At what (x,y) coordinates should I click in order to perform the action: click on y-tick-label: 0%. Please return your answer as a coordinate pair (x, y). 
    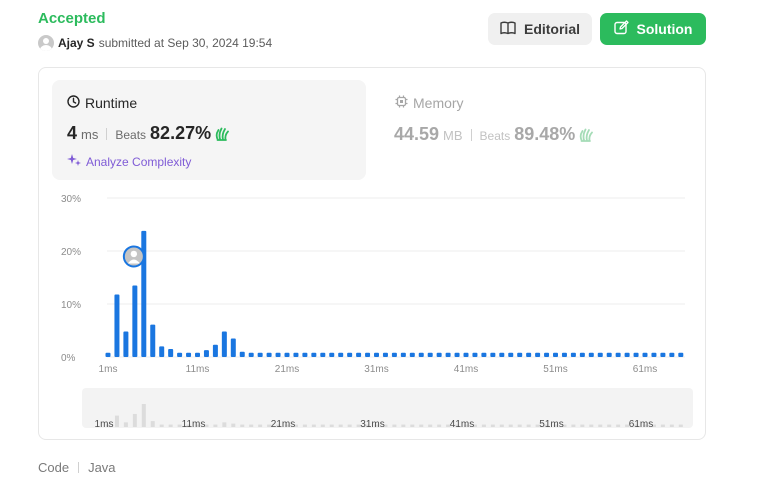
    Looking at the image, I should click on (68, 358).